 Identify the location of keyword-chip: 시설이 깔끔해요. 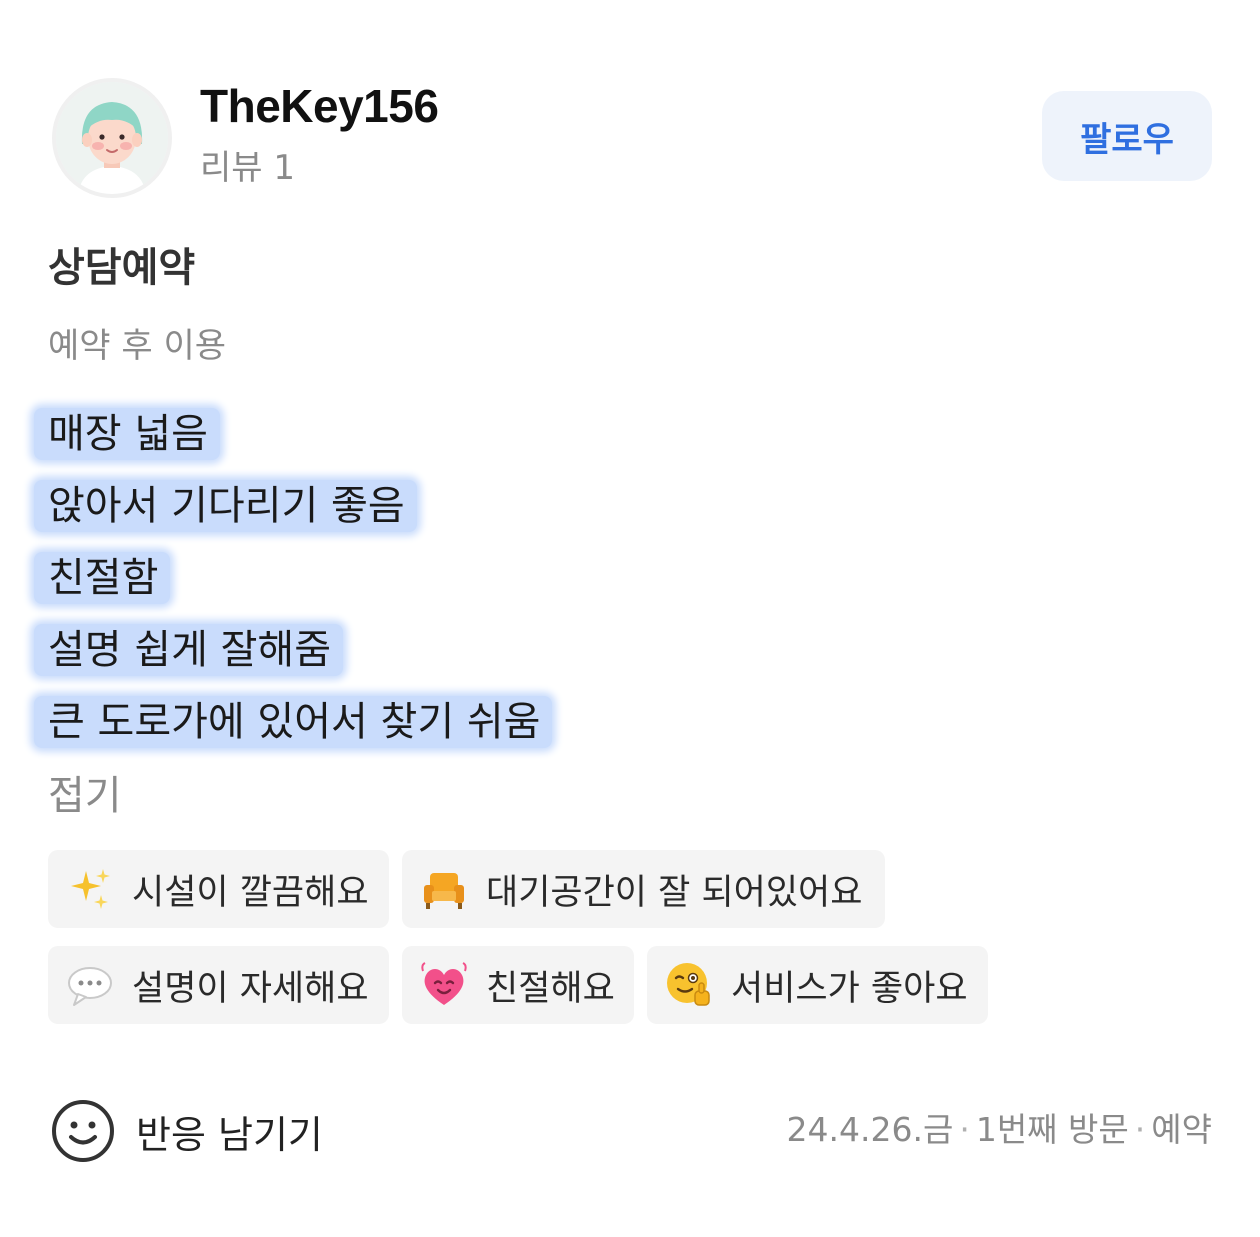
(218, 889).